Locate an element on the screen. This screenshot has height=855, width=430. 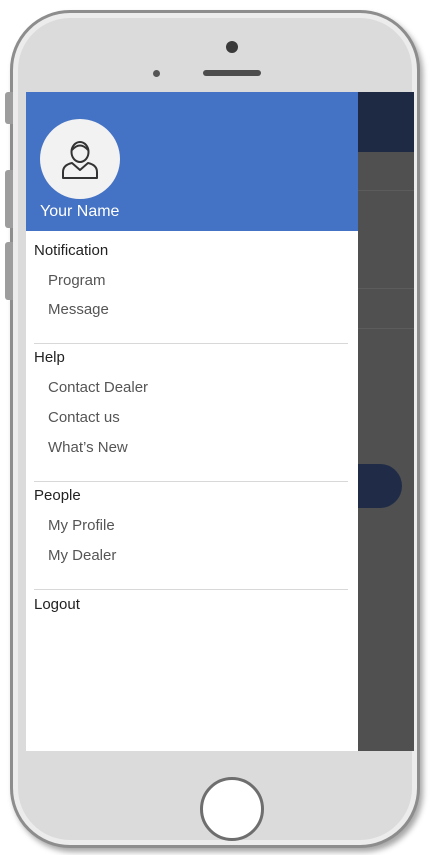
menu-item-whats-new: What’s New is located at coordinates (88, 447).